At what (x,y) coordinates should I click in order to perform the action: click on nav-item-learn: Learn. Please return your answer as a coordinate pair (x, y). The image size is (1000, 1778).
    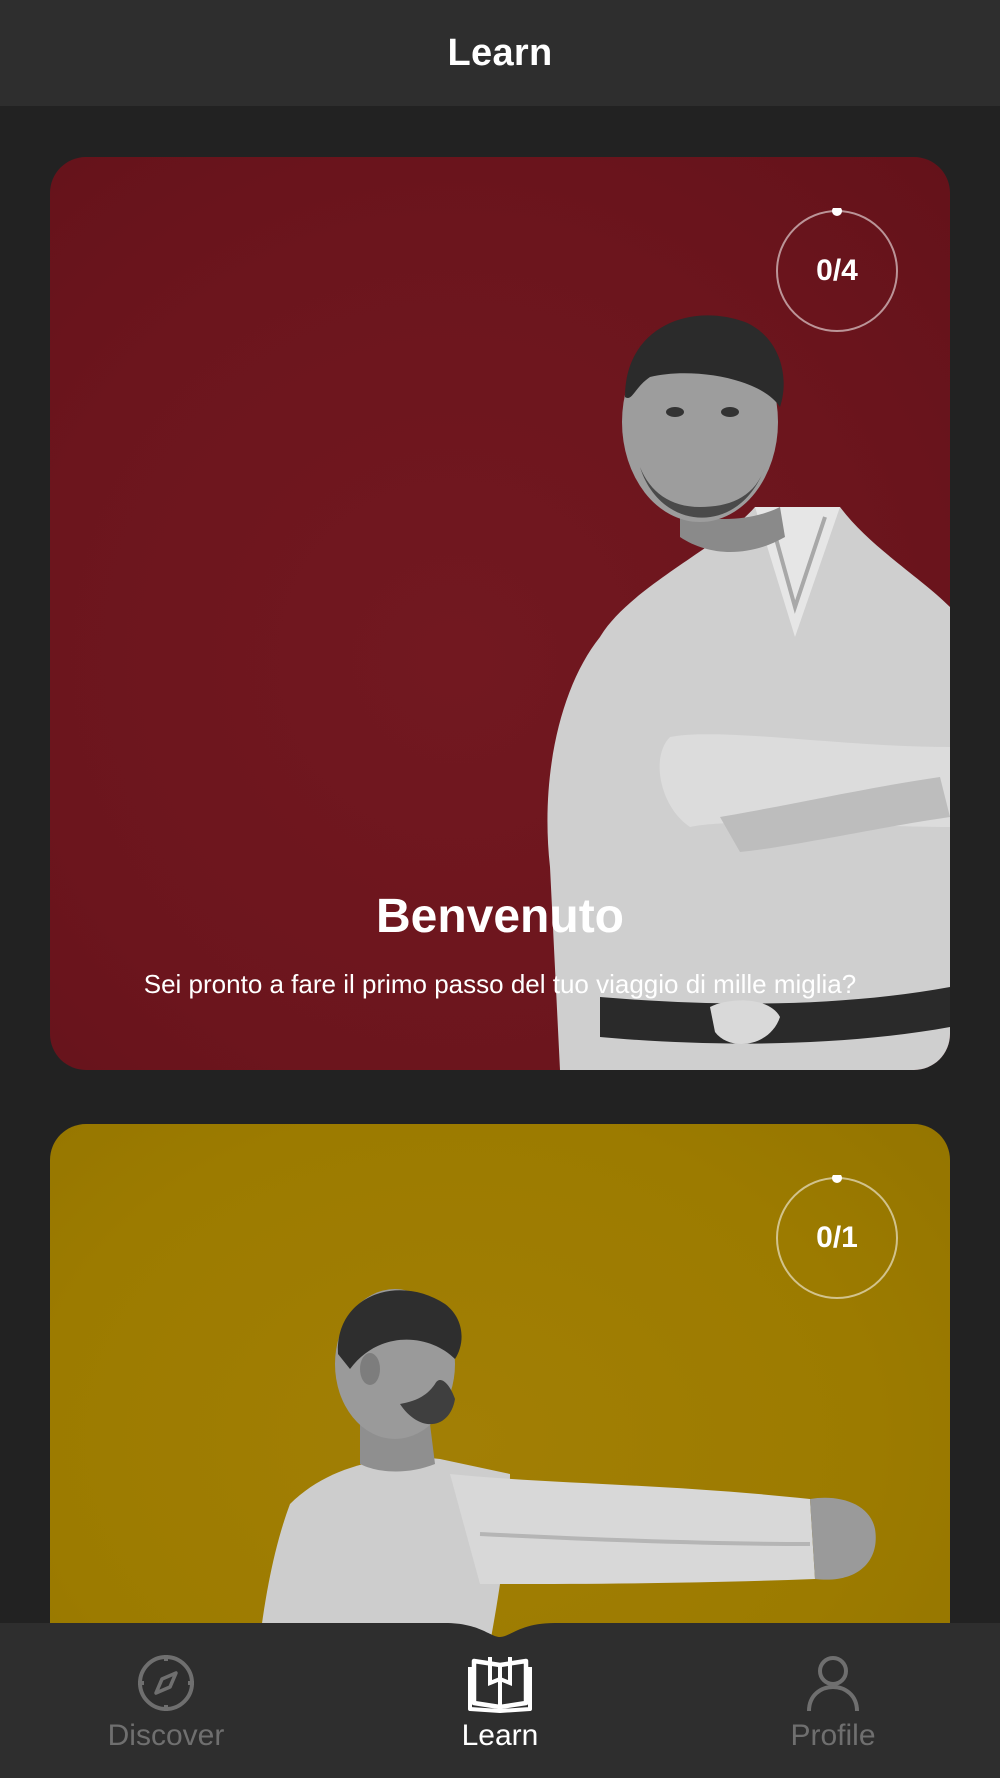
    Looking at the image, I should click on (500, 1703).